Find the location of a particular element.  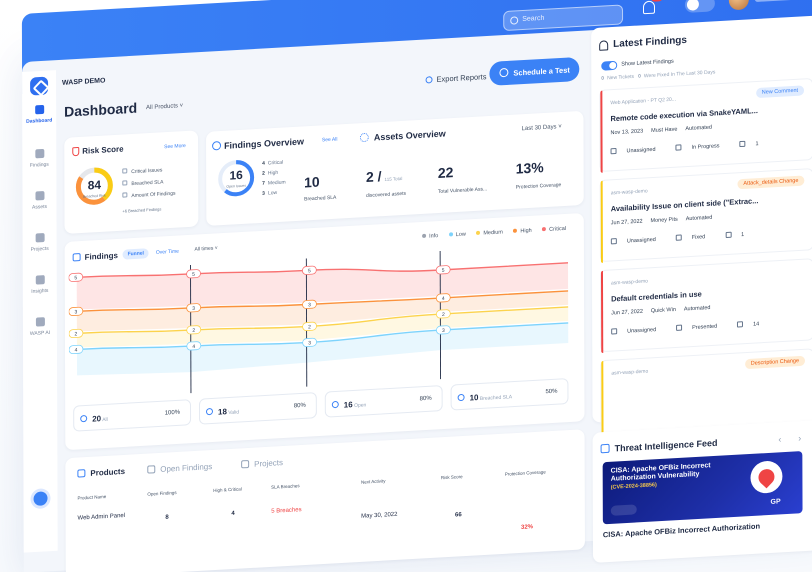

legend-item: Low is located at coordinates (457, 235).